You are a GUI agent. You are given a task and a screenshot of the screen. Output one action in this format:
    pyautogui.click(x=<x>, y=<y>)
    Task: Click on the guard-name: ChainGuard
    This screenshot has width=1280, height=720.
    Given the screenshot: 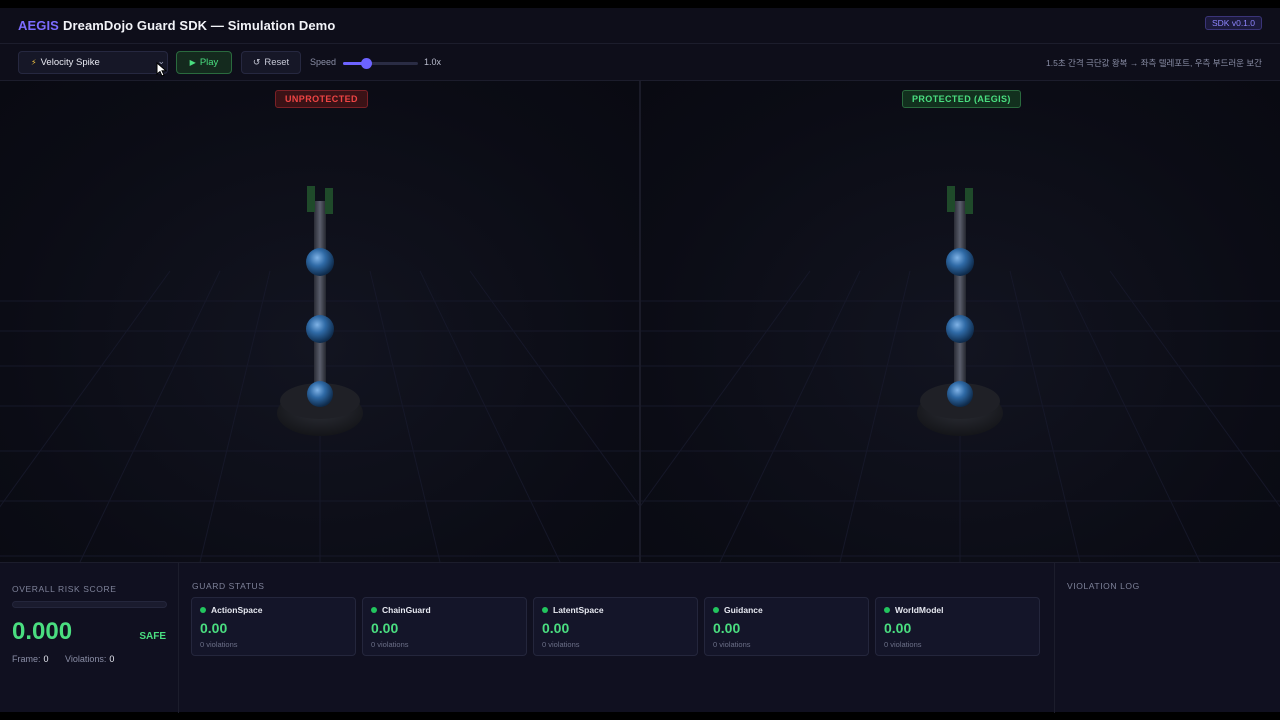 What is the action you would take?
    pyautogui.click(x=406, y=610)
    